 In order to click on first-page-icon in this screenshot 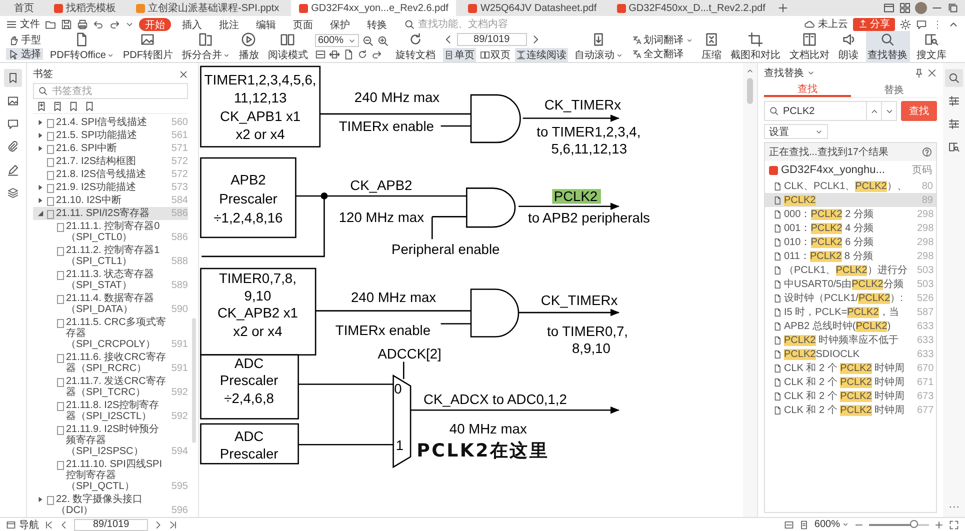, I will do `click(49, 525)`.